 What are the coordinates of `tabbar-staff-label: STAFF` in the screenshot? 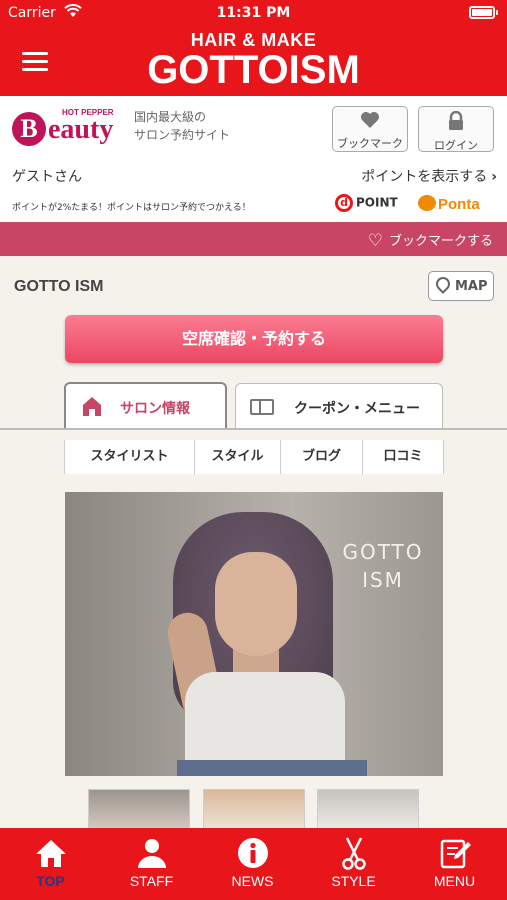 It's located at (151, 881).